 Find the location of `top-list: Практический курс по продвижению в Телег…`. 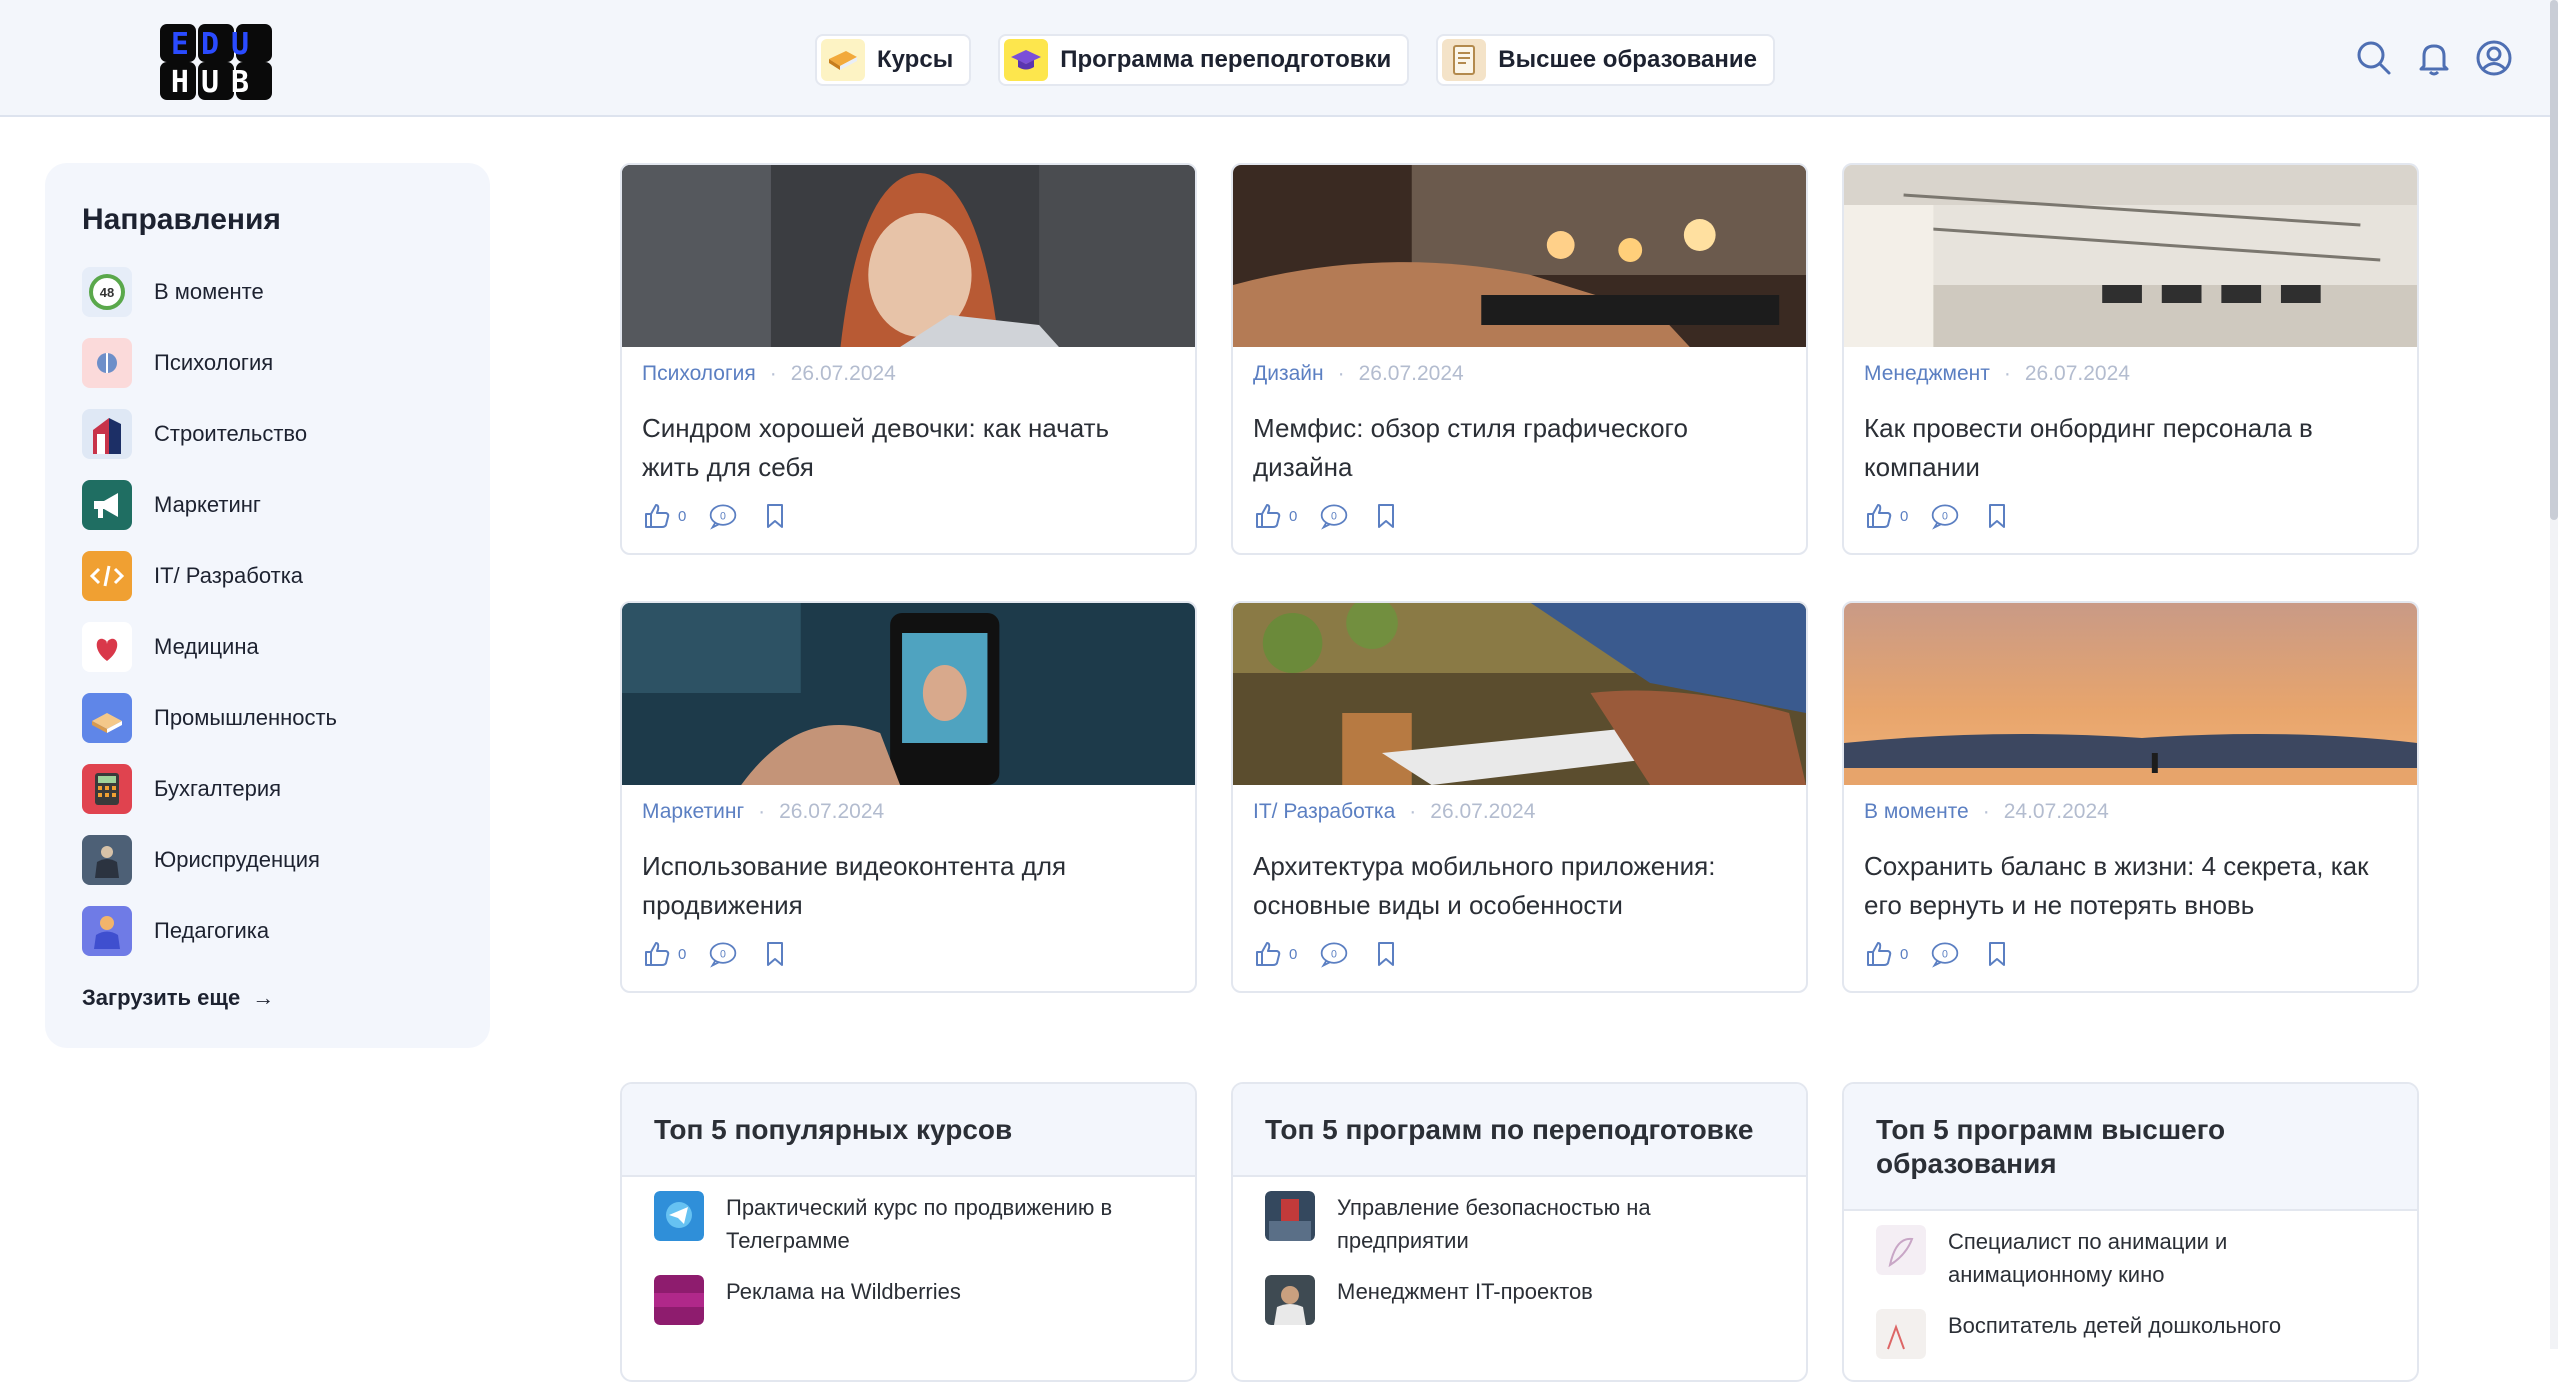

top-list: Практический курс по продвижению в Телег… is located at coordinates (908, 1251).